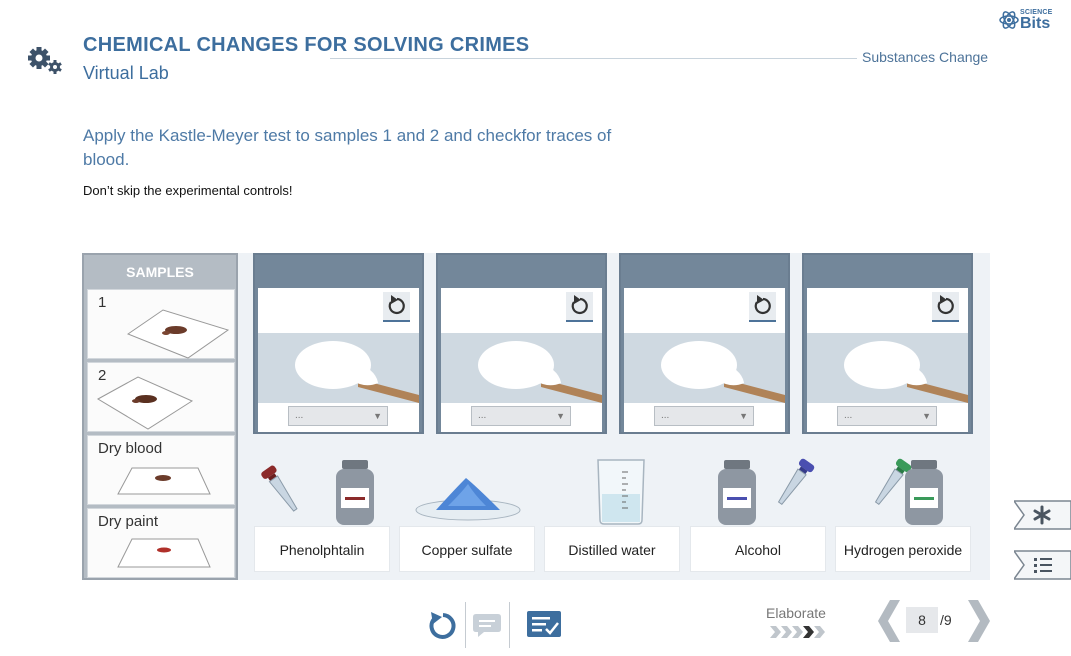 The image size is (1071, 656). I want to click on hydrogen-peroxide-reagent-icon, so click(907, 492).